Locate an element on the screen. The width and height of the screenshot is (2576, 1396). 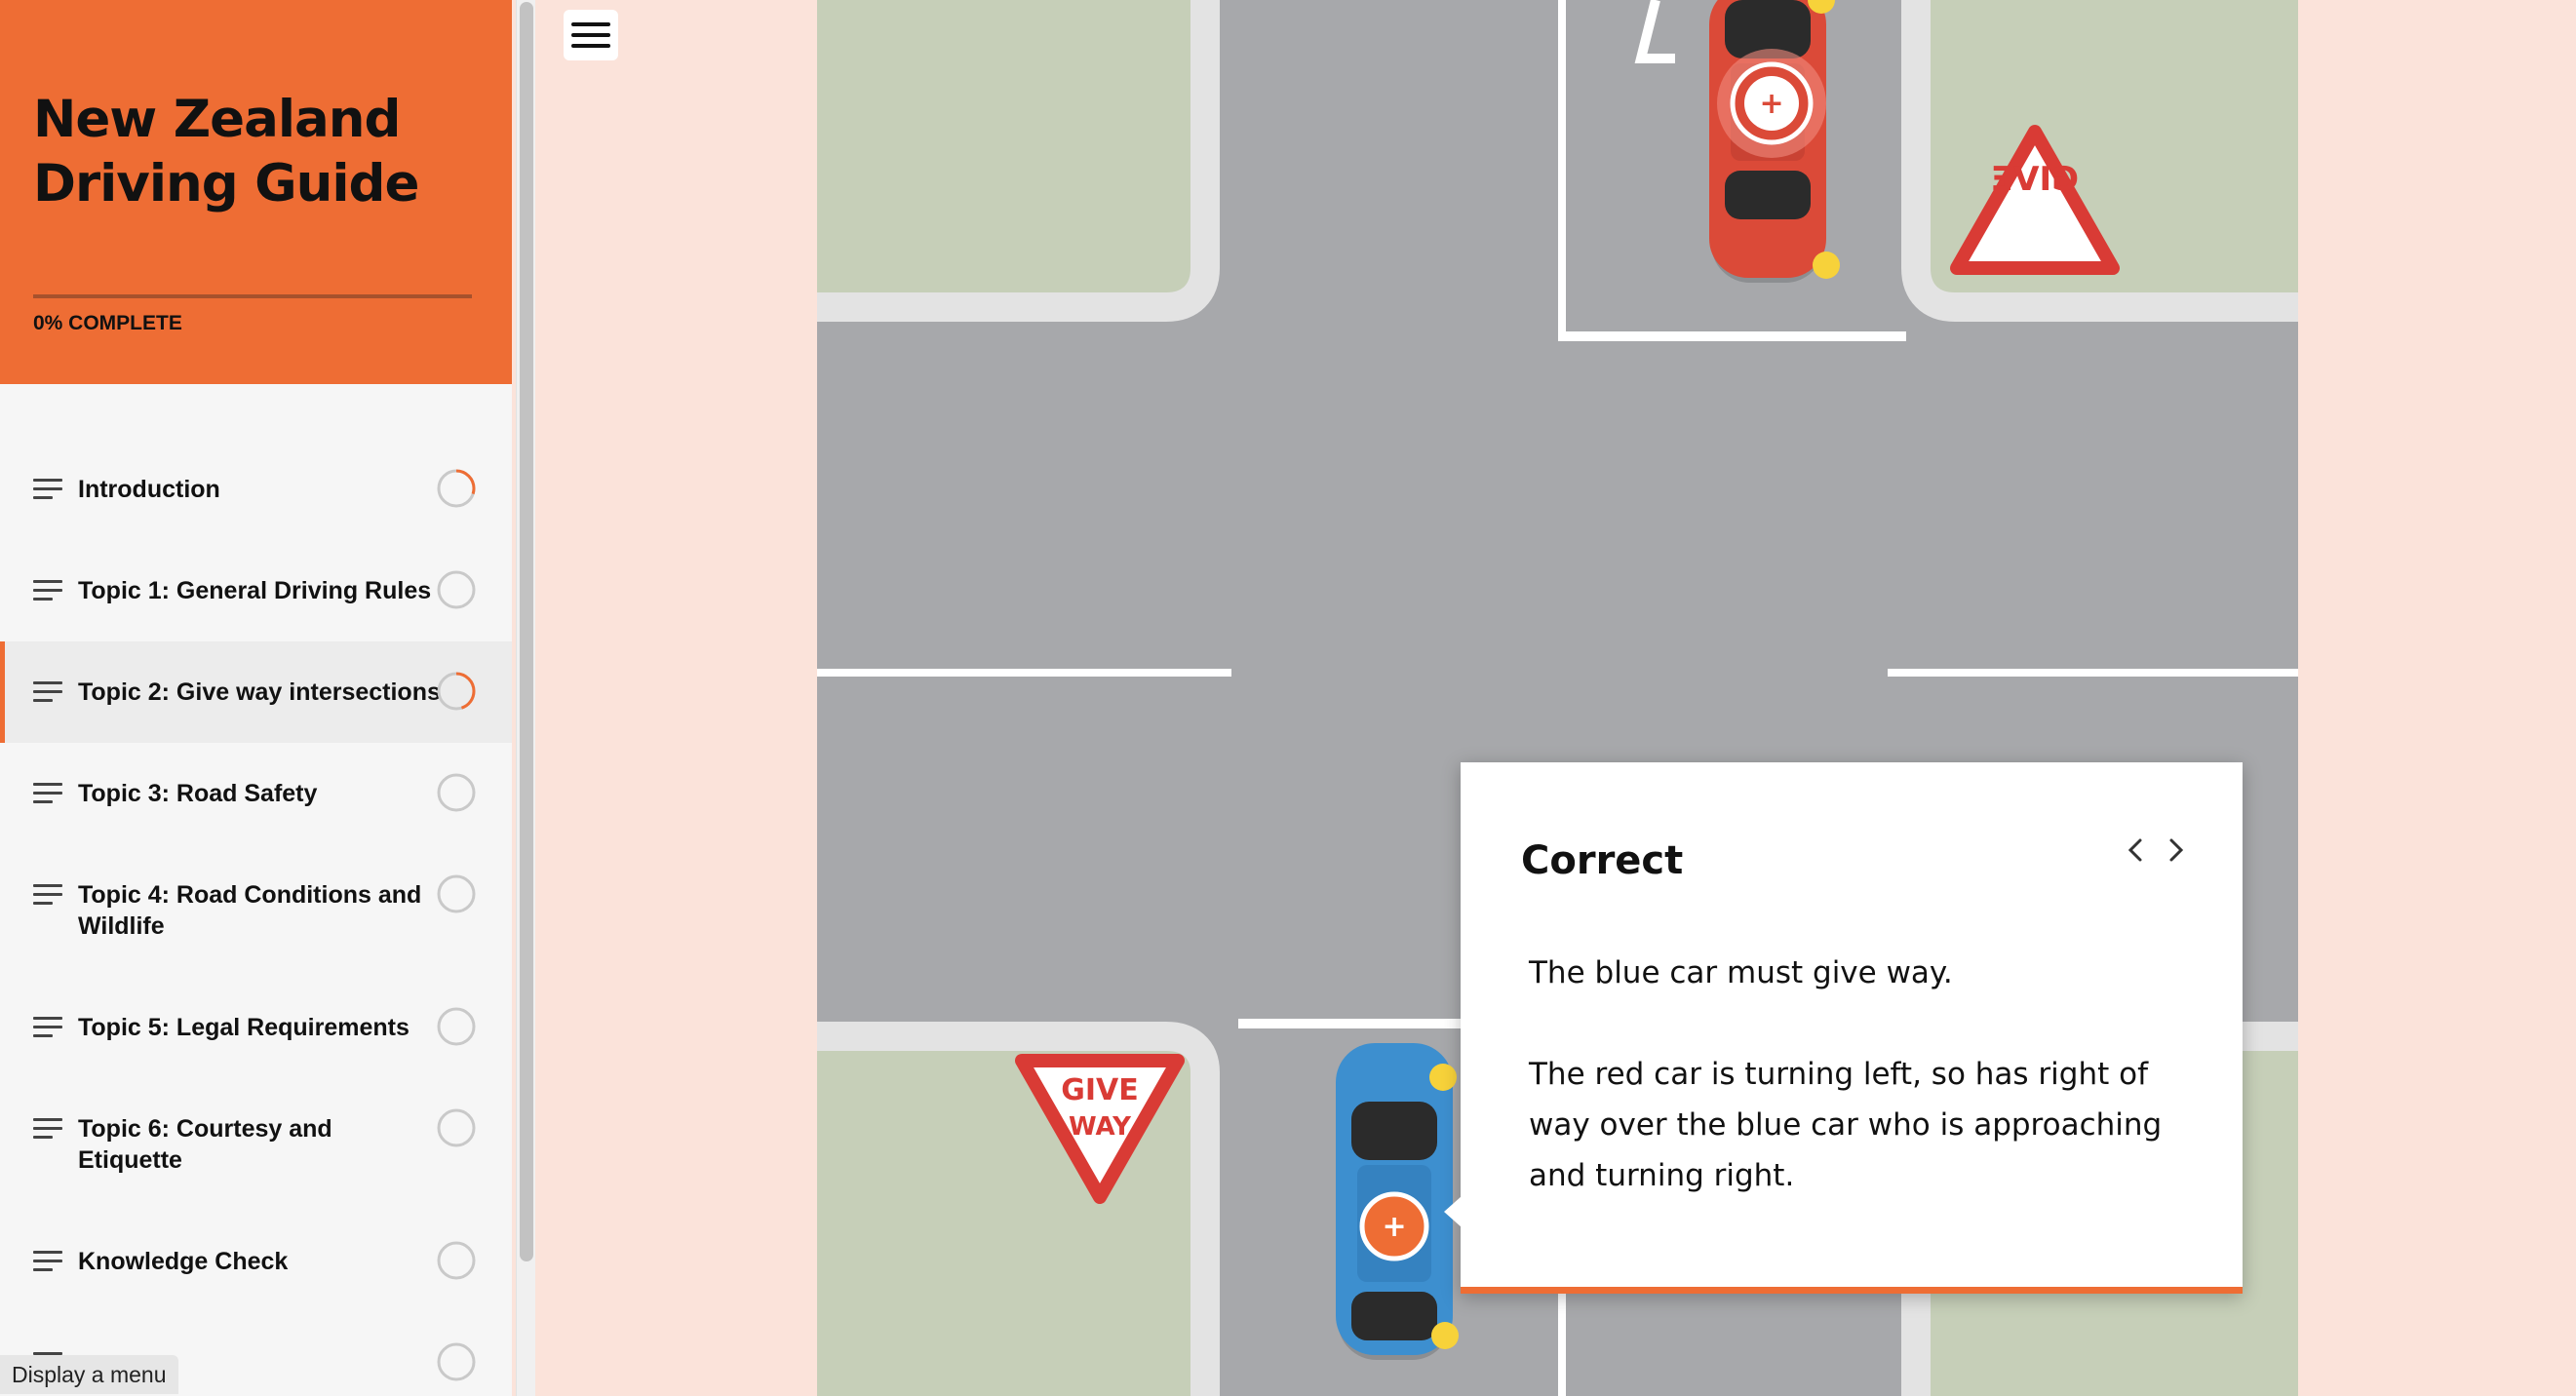
lesson-label: Topic 3: Road Safety is located at coordinates (253, 793).